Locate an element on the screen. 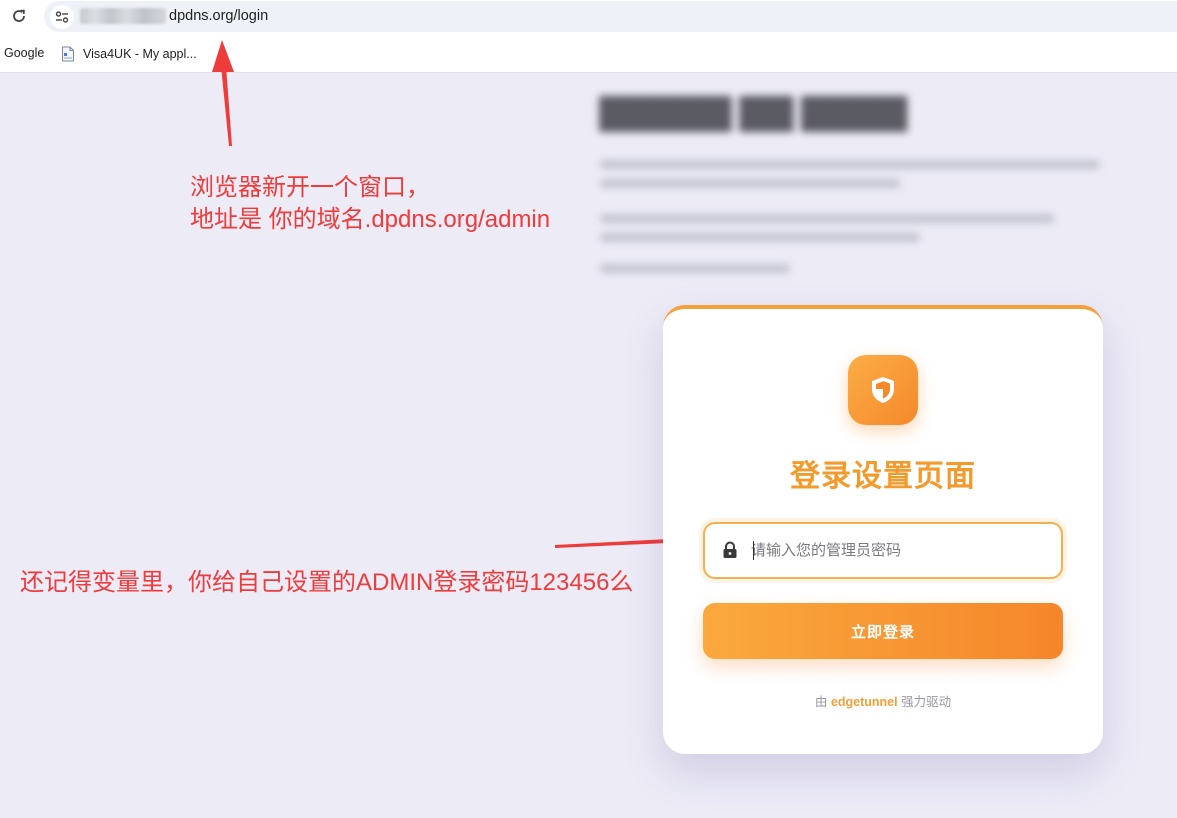  lock-icon is located at coordinates (730, 549).